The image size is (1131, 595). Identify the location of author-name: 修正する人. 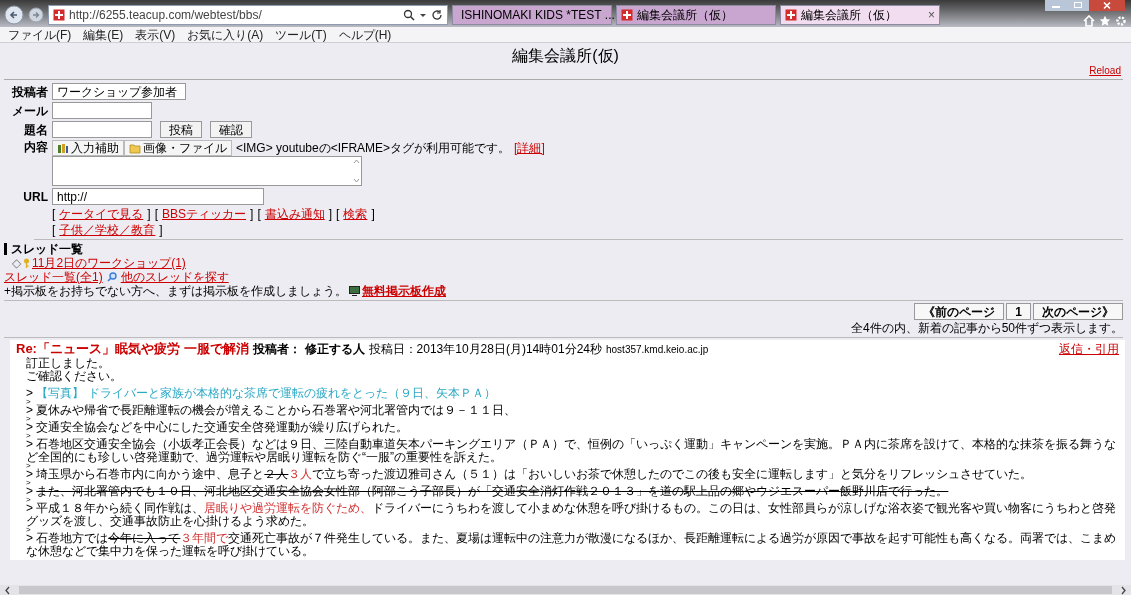
(334, 349).